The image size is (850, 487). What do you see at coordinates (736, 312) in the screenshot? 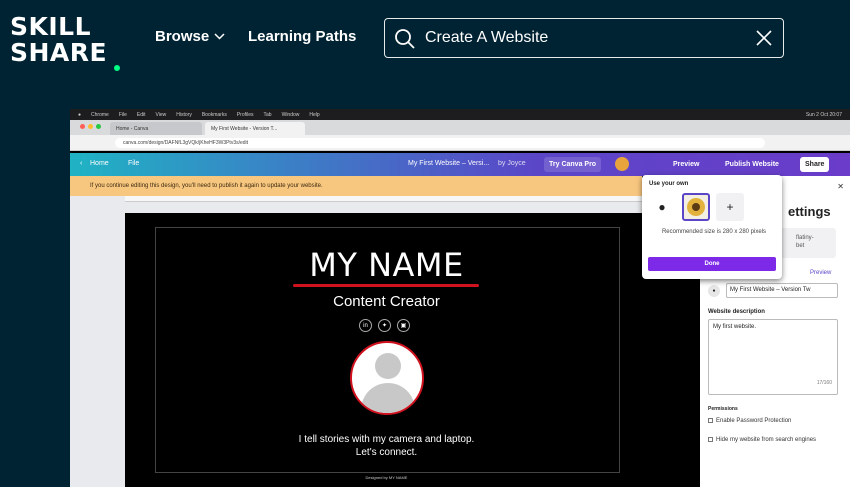
I see `description-label: Website description` at bounding box center [736, 312].